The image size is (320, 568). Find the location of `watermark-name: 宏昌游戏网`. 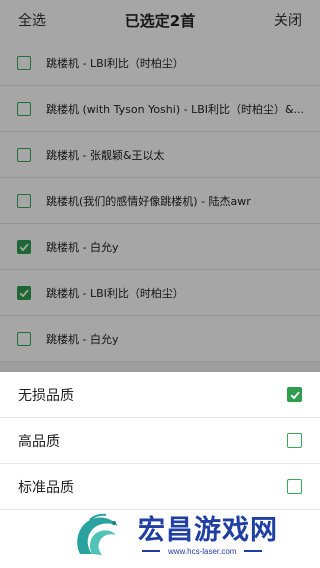

watermark-name: 宏昌游戏网 is located at coordinates (208, 530).